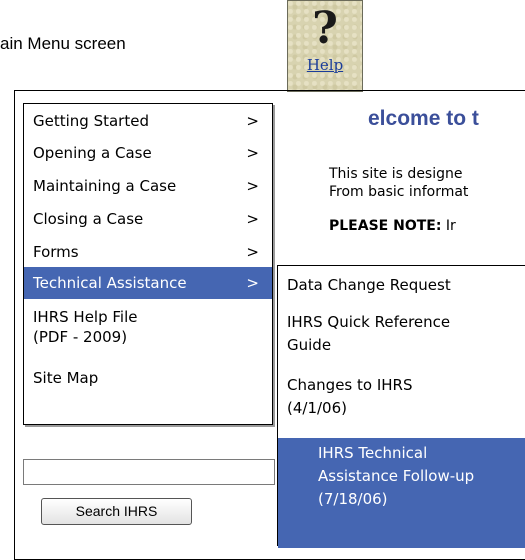 The image size is (525, 560). What do you see at coordinates (396, 174) in the screenshot?
I see `intro-line-1: This site is designe` at bounding box center [396, 174].